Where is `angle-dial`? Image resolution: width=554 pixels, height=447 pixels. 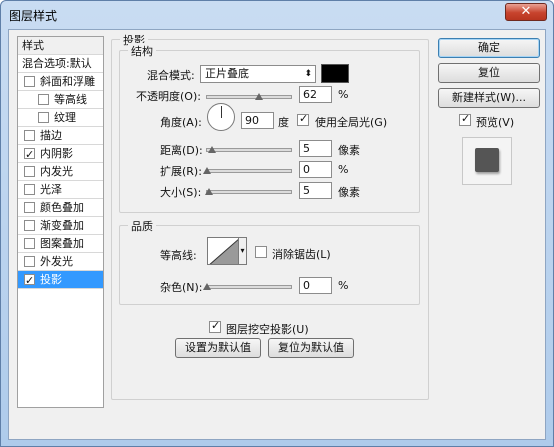
angle-dial is located at coordinates (221, 117).